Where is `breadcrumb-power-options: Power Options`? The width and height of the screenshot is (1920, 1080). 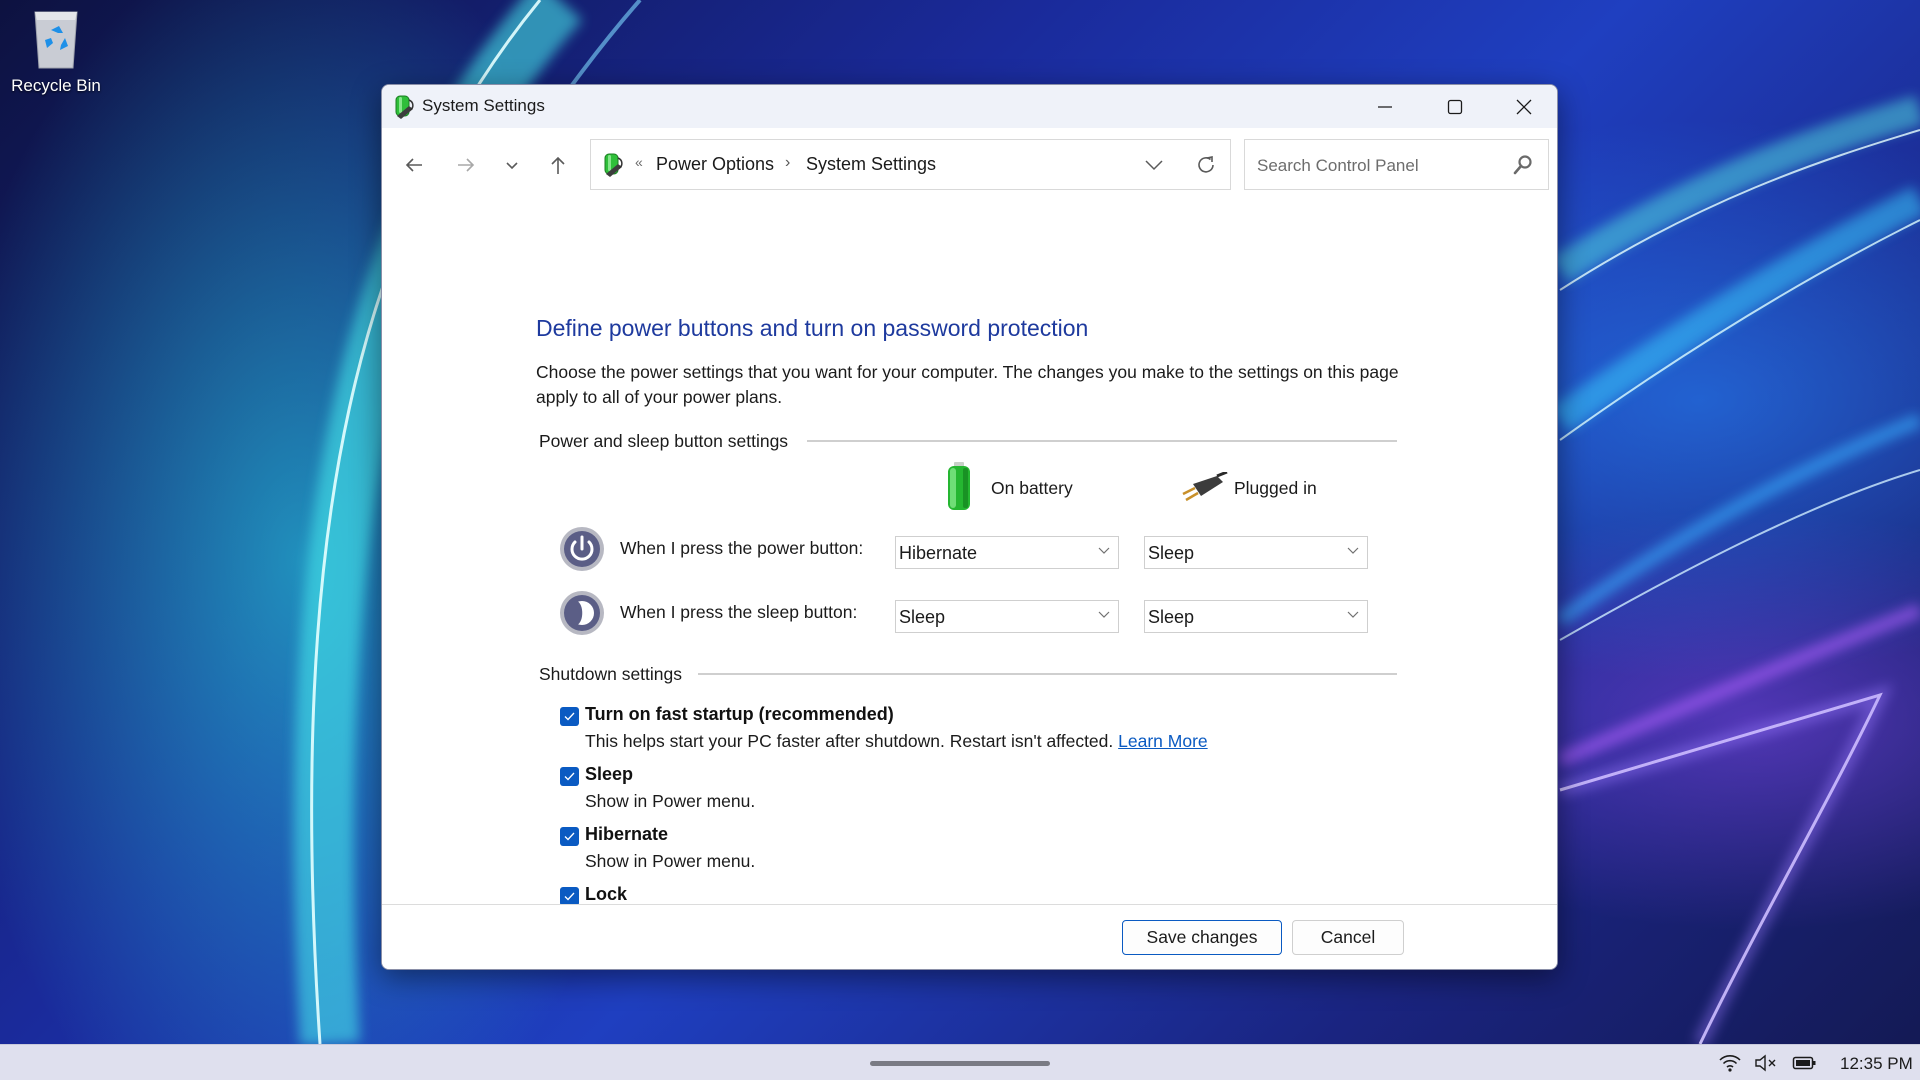 breadcrumb-power-options: Power Options is located at coordinates (715, 164).